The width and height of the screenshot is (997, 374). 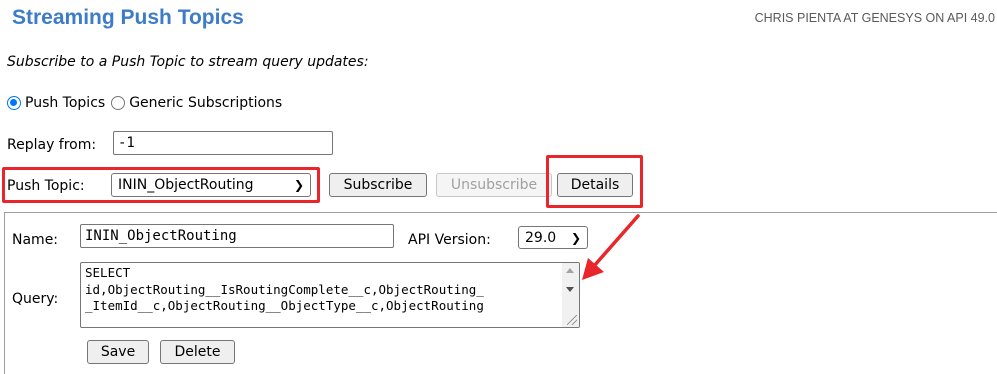 What do you see at coordinates (237, 236) in the screenshot?
I see `name-input: ININ_ObjectRouting` at bounding box center [237, 236].